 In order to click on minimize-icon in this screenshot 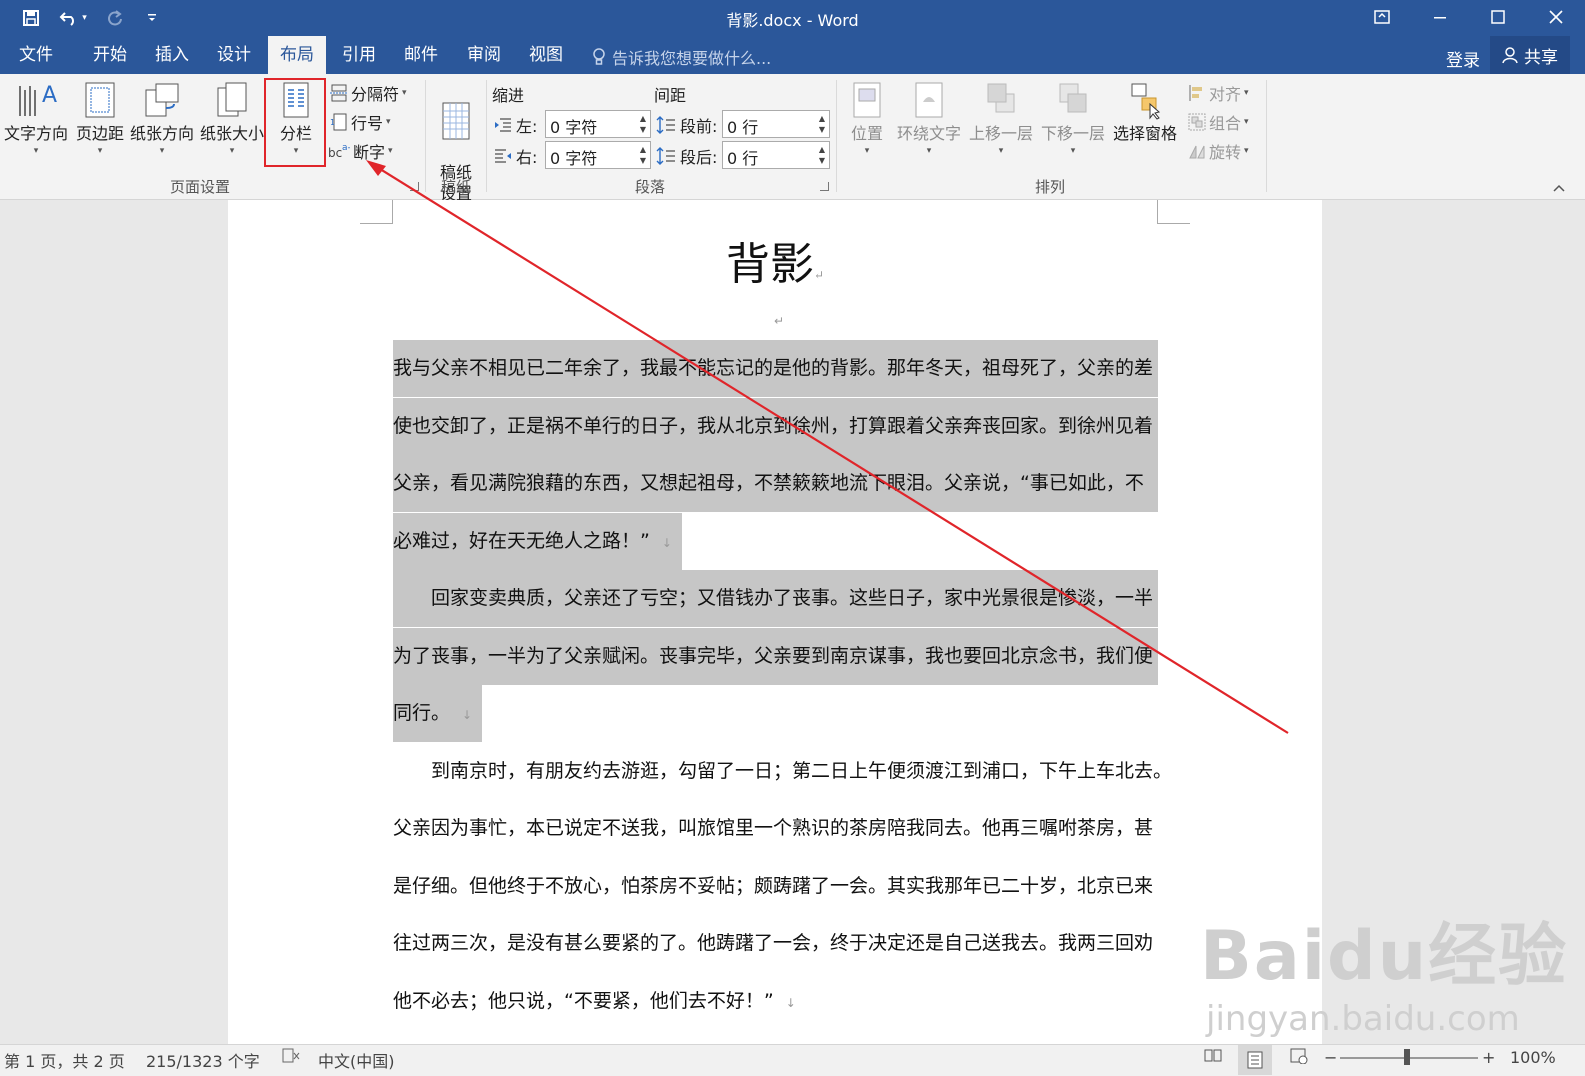, I will do `click(1440, 17)`.